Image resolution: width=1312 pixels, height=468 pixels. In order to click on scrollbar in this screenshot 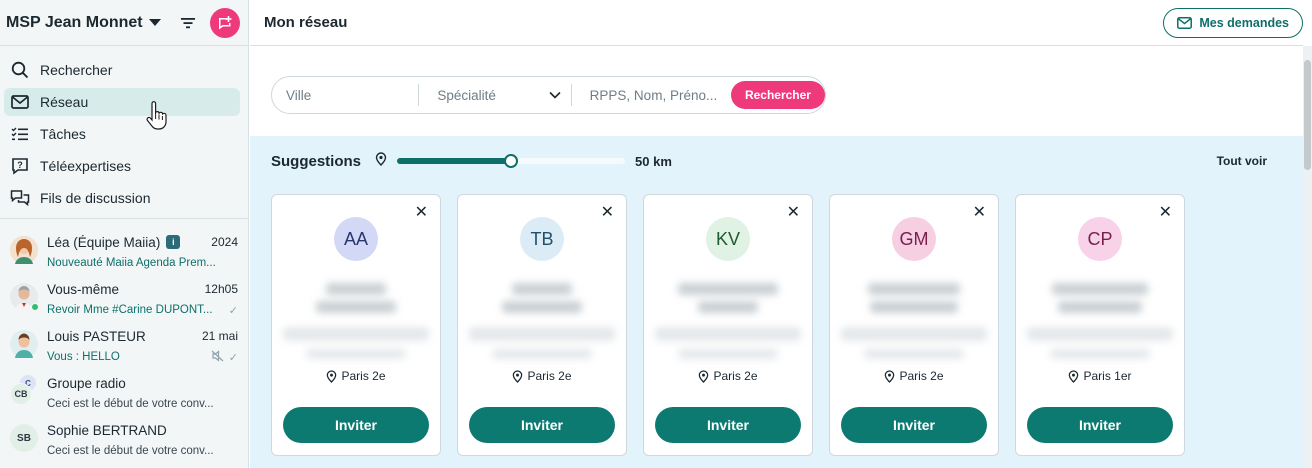, I will do `click(1307, 257)`.